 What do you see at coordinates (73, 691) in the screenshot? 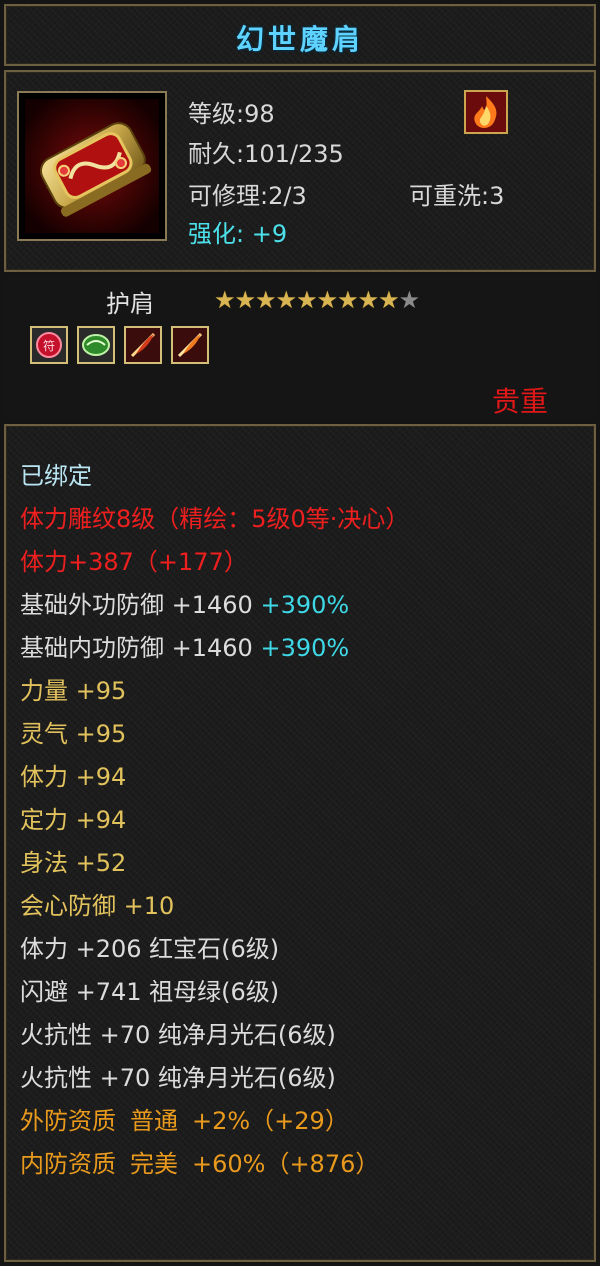
I see `strength-line: 力量 +95` at bounding box center [73, 691].